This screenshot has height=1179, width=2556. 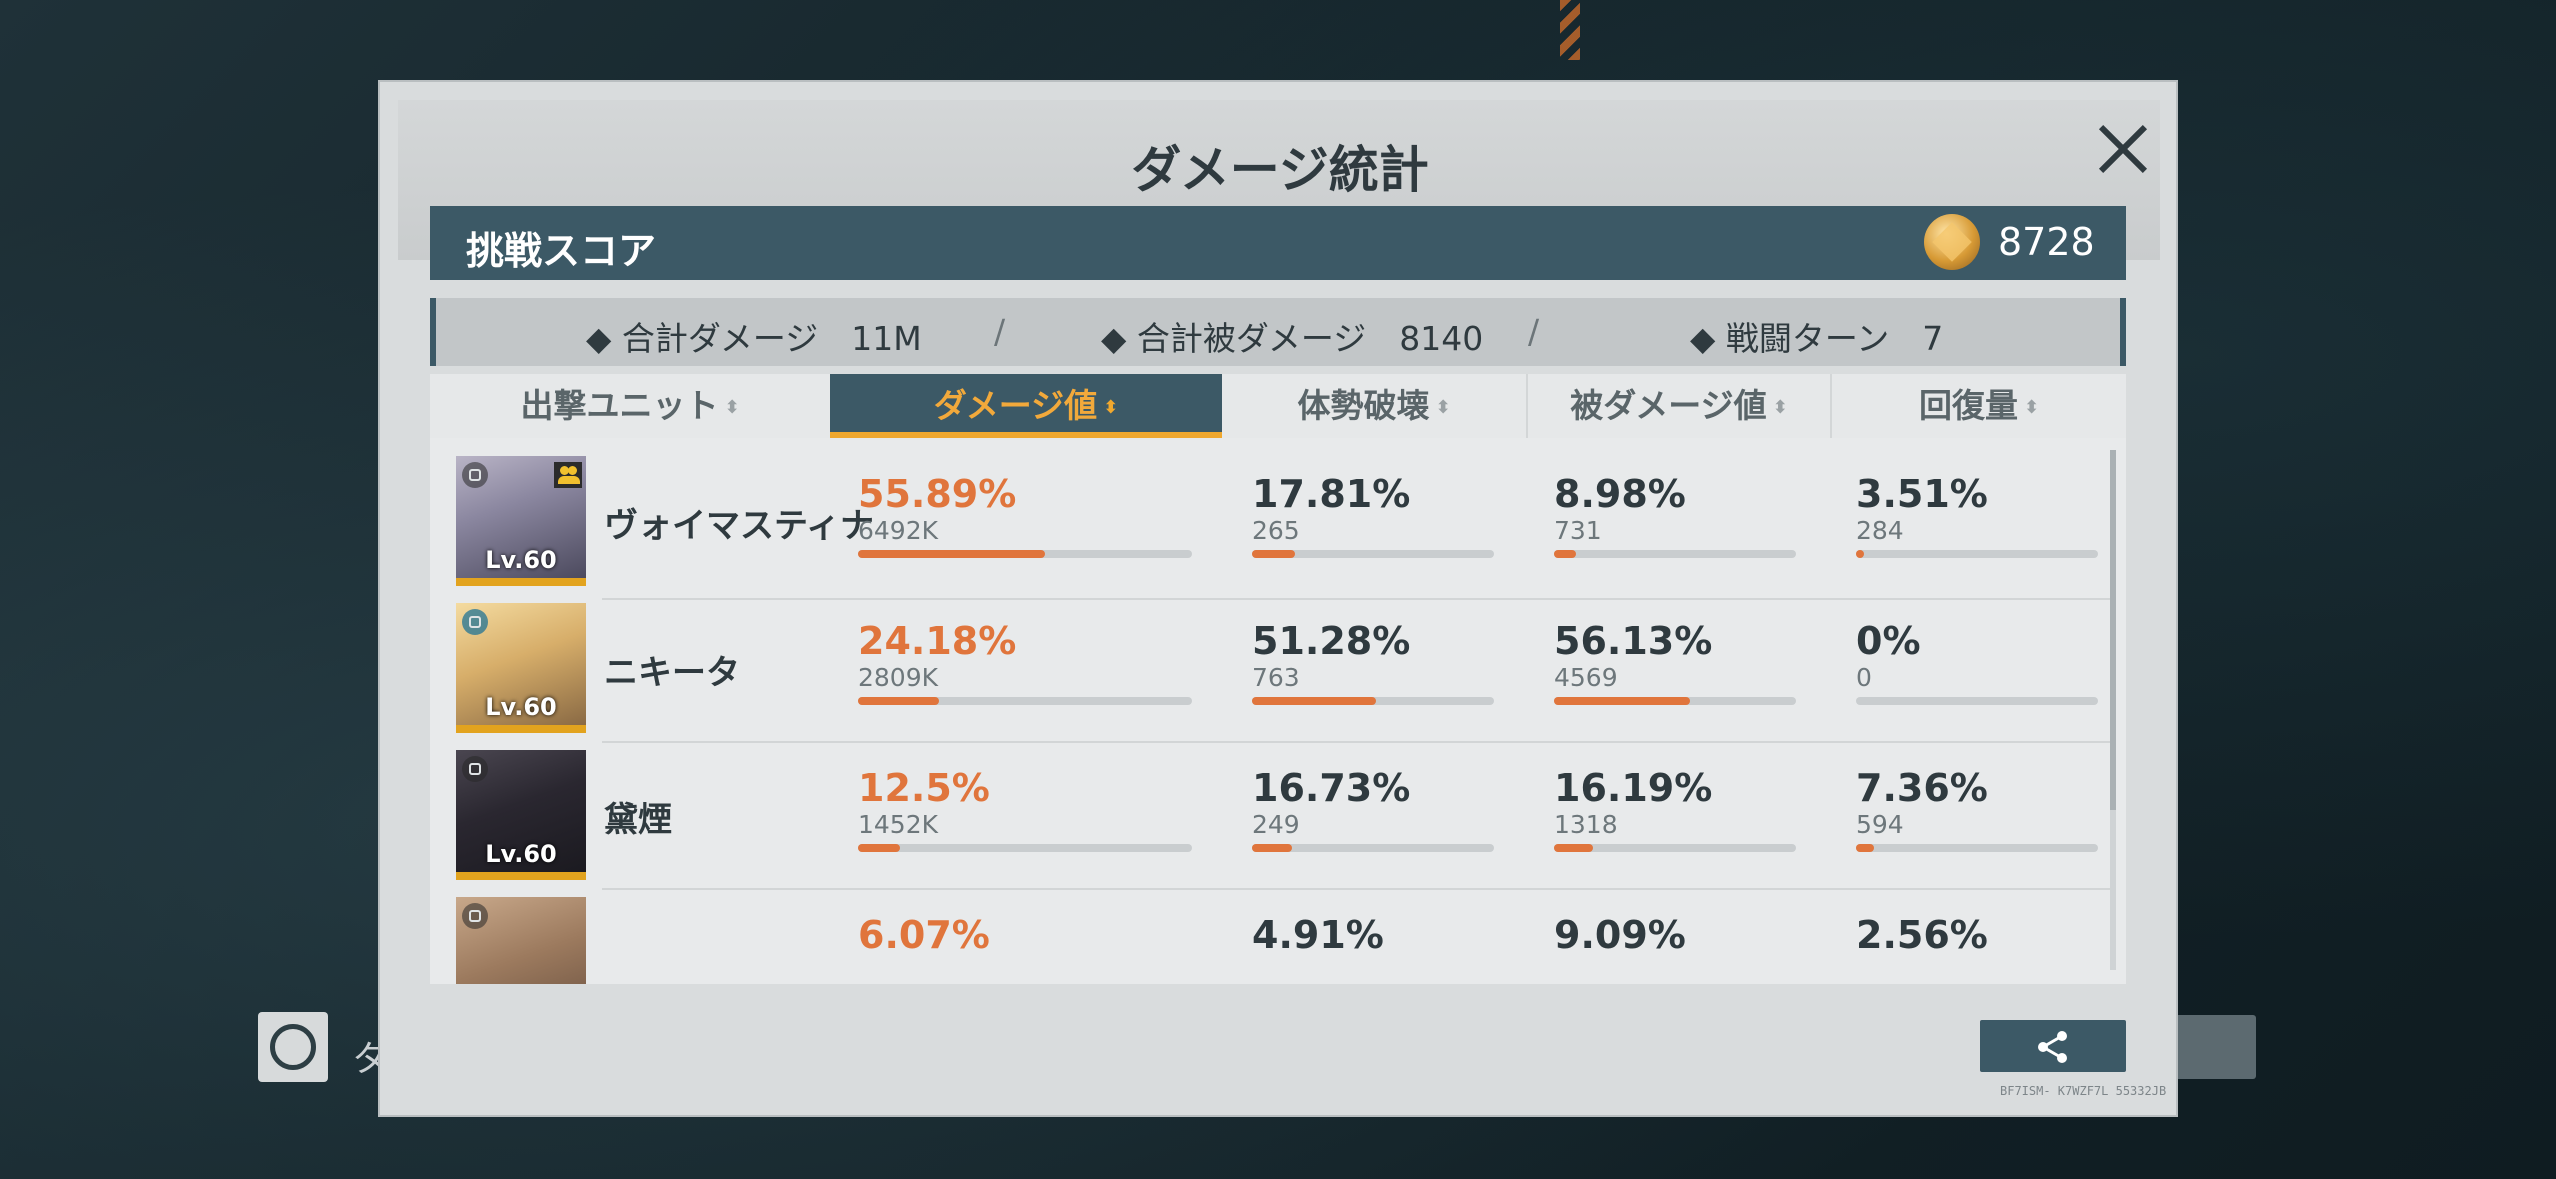 I want to click on damage-percent: 6.07%, so click(x=924, y=935).